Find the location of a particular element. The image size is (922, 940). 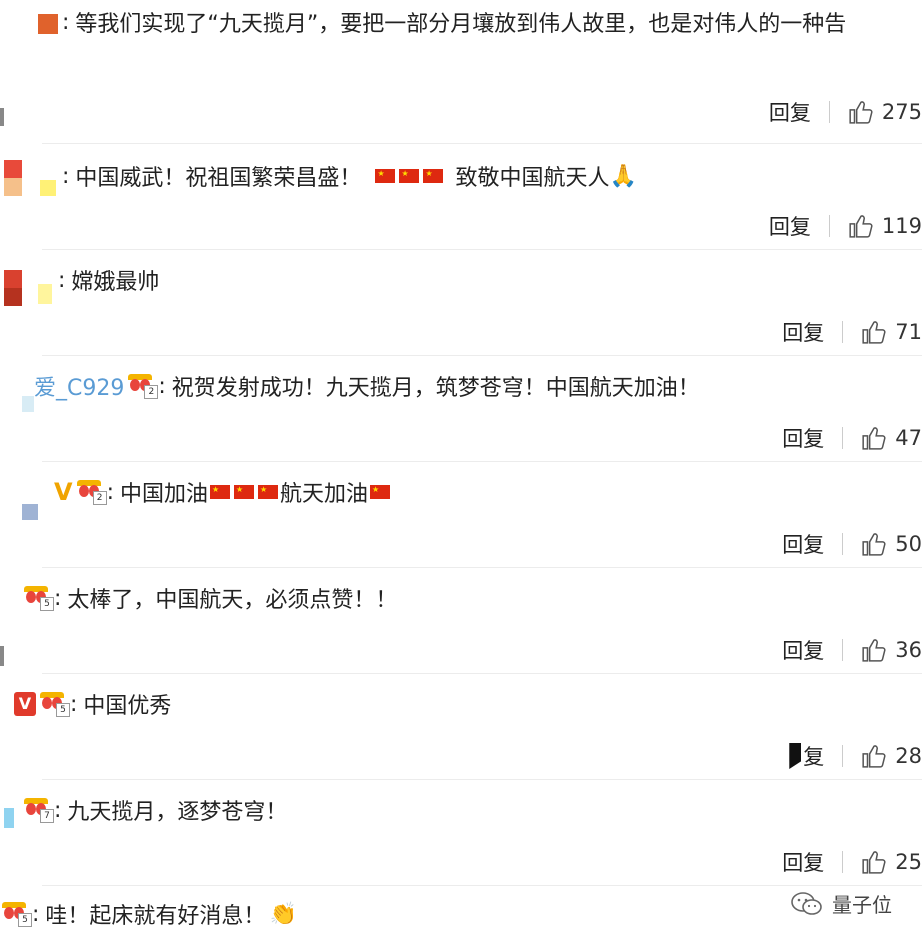

comment-content: : 等我们实现了“九天揽月”，要把一部分月壤放到伟人故里，也是对伟人的一种告 is located at coordinates (453, 22).